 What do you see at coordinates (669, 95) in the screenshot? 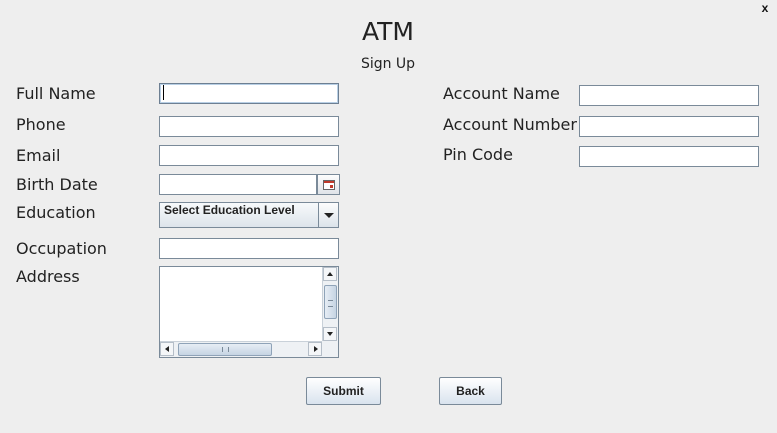
I see `account-name-field` at bounding box center [669, 95].